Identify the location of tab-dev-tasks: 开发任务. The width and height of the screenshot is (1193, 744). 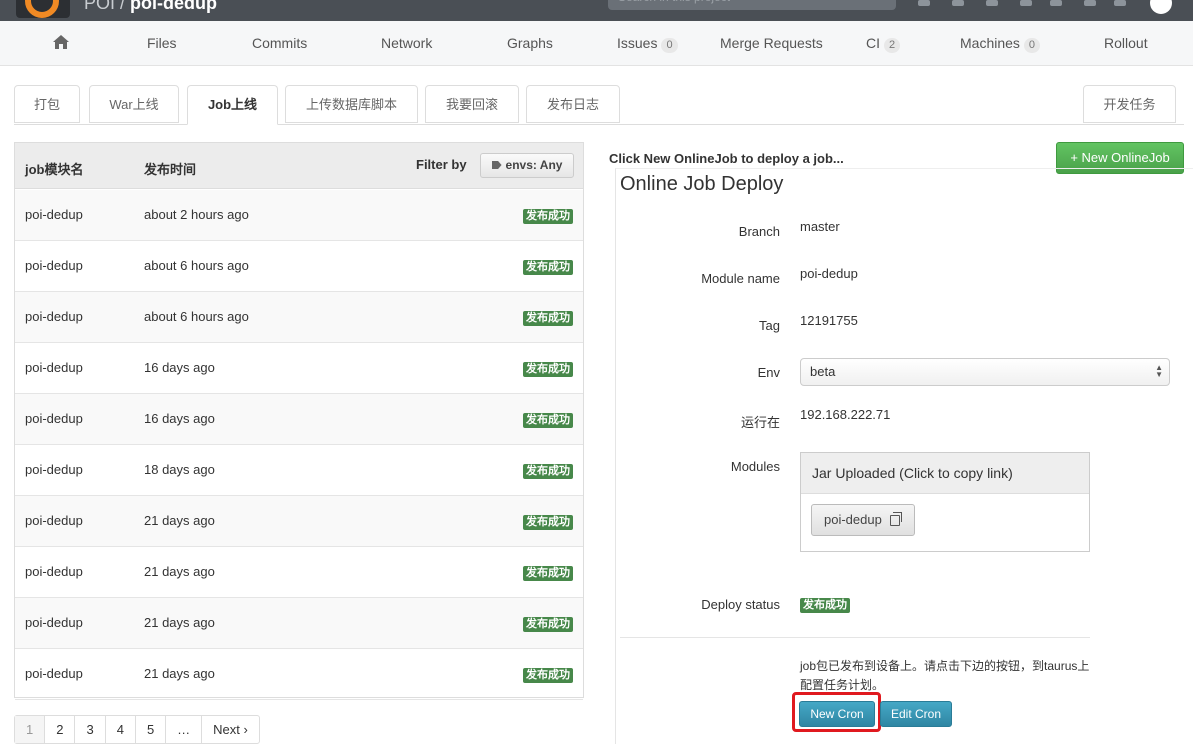
(1129, 104).